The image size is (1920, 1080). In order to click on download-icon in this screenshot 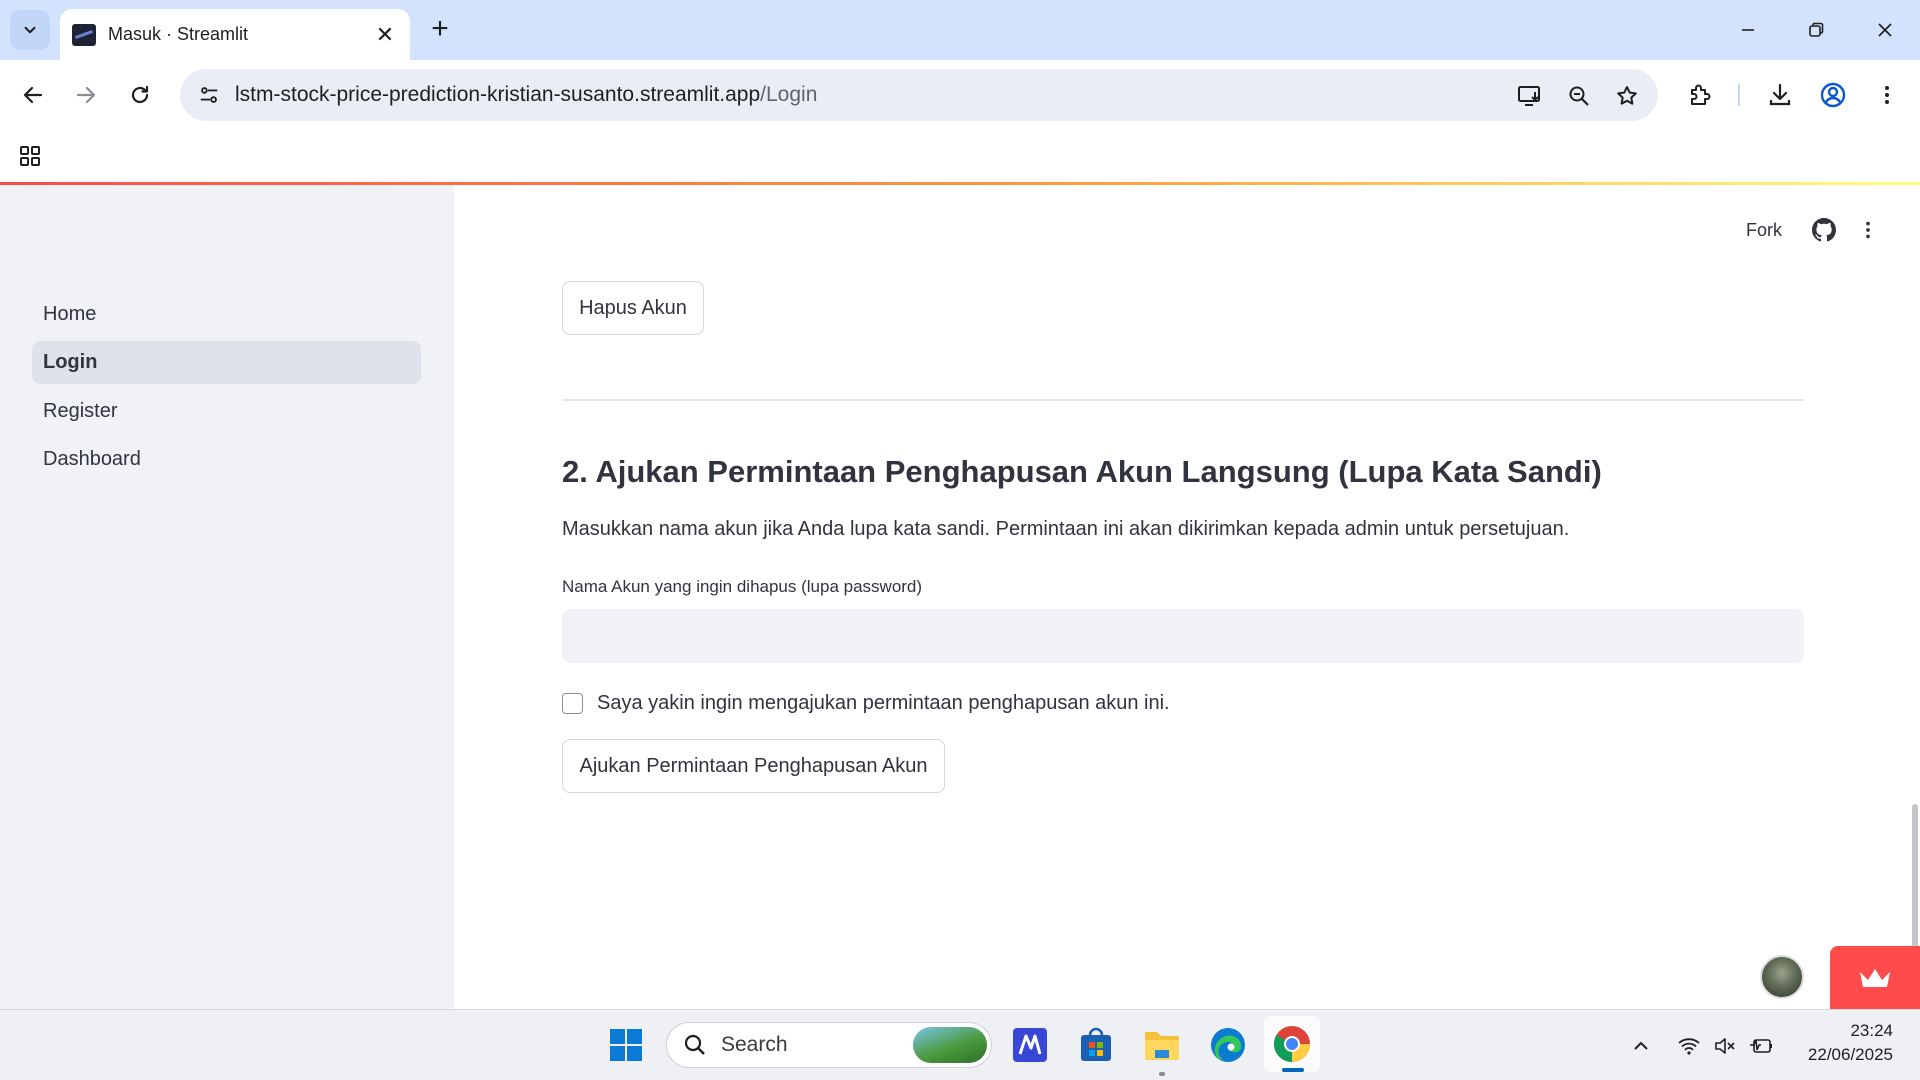, I will do `click(1780, 94)`.